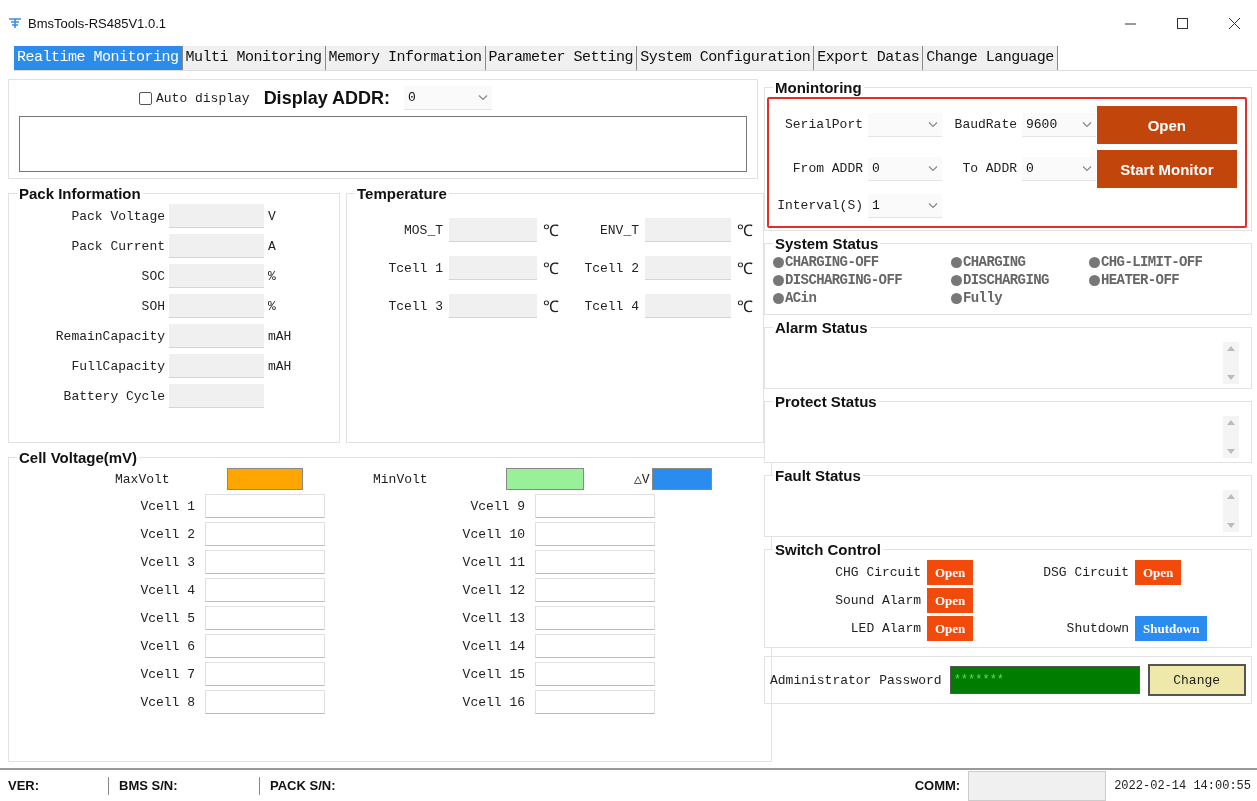 This screenshot has height=801, width=1257. Describe the element at coordinates (642, 479) in the screenshot. I see `field-label: △V` at that location.